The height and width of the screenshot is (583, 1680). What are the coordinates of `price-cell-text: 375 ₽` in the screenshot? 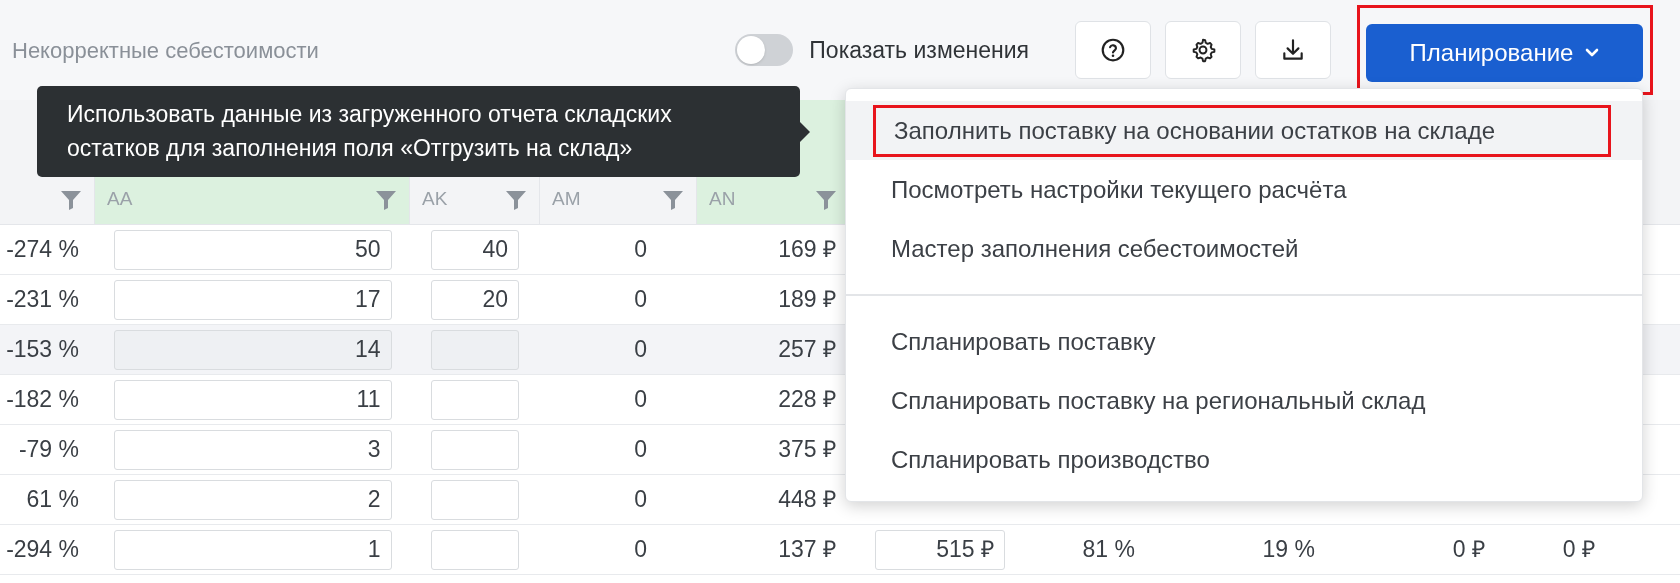 It's located at (807, 450).